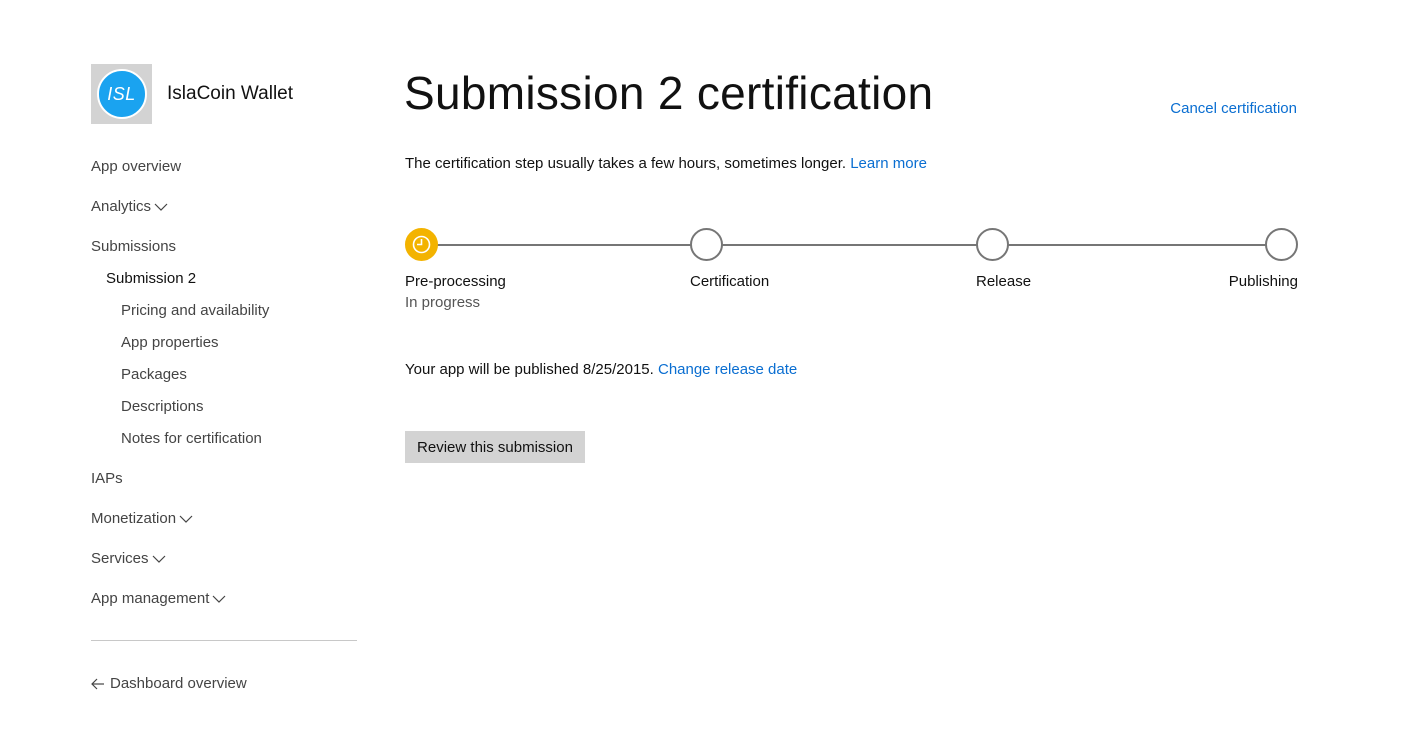  I want to click on sidebar-item-label: IAPs, so click(107, 478).